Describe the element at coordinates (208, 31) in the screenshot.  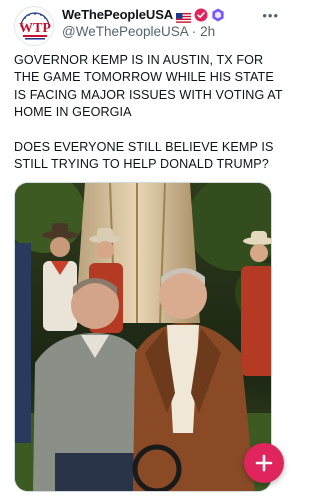
I see `post-time: 2h` at that location.